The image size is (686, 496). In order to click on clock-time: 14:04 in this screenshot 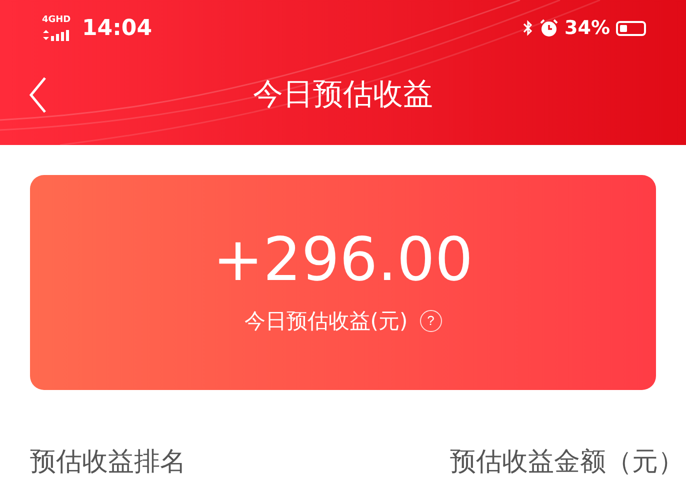, I will do `click(117, 28)`.